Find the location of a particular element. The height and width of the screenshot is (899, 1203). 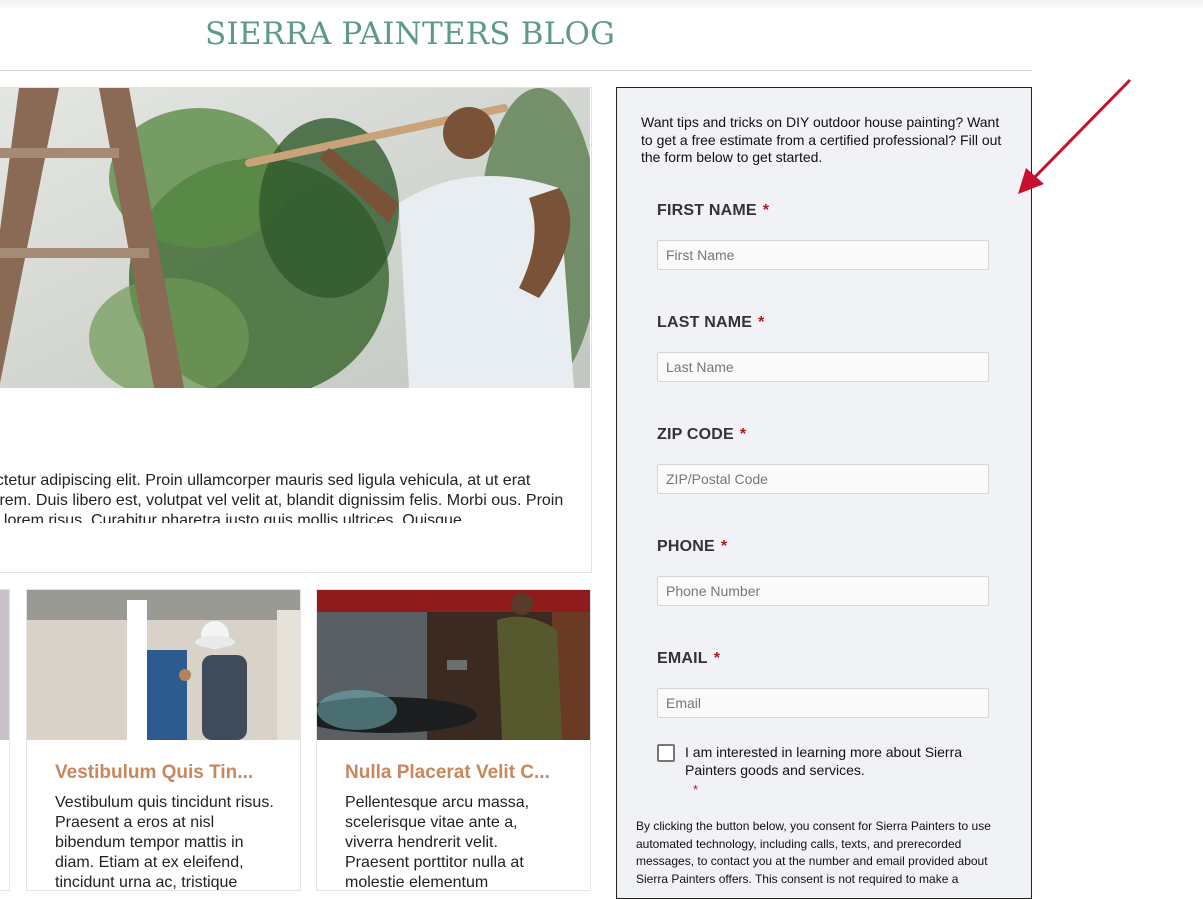

worker-at-window-photo is located at coordinates (163, 665).